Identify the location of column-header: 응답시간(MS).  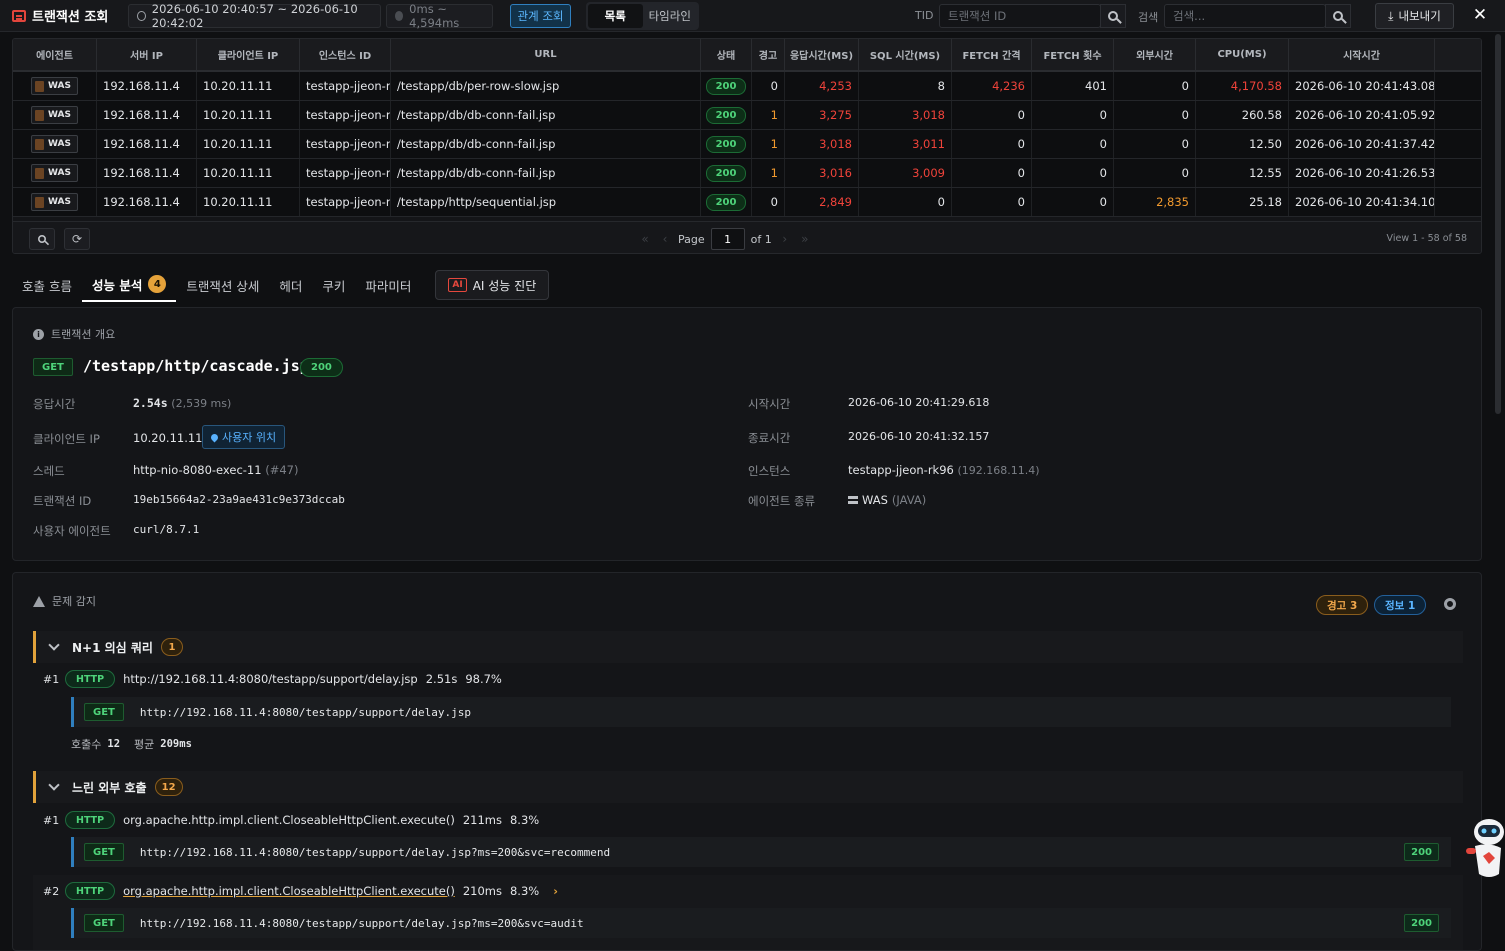
(822, 54).